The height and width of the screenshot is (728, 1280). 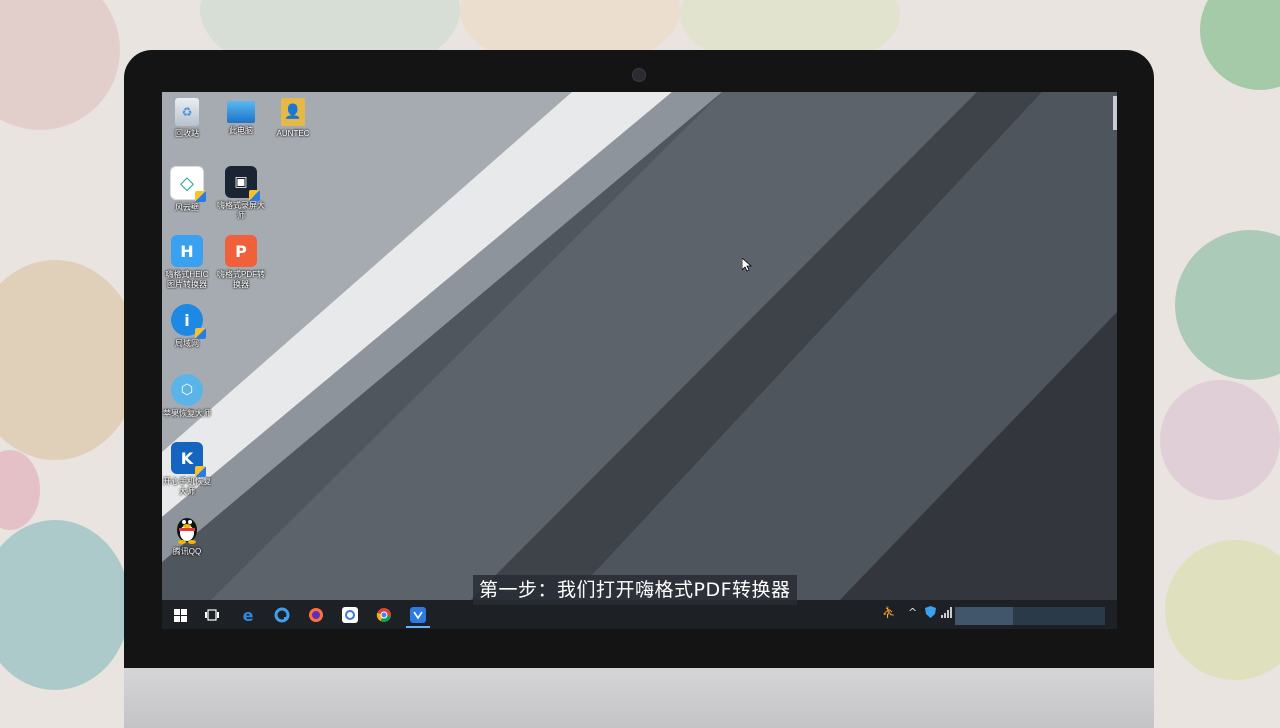 What do you see at coordinates (293, 133) in the screenshot?
I see `desktop-icon-label: AUNTEC` at bounding box center [293, 133].